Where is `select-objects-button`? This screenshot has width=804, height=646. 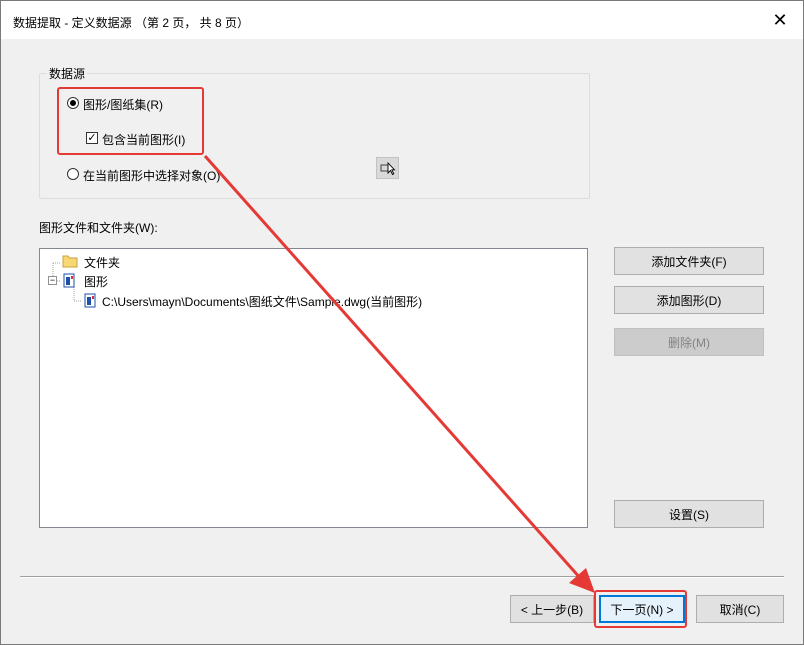 select-objects-button is located at coordinates (387, 168).